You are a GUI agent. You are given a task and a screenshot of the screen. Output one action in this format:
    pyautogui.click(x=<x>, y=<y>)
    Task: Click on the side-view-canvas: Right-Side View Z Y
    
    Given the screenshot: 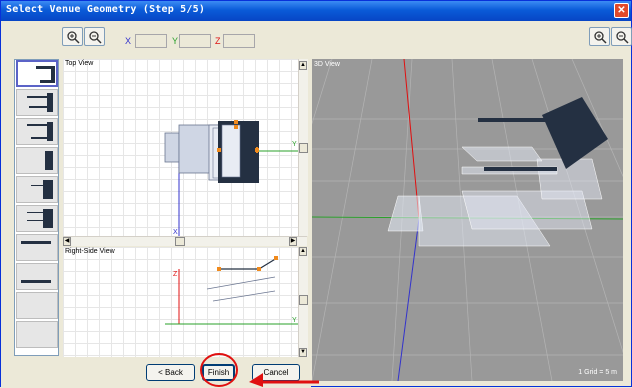 What is the action you would take?
    pyautogui.click(x=180, y=302)
    